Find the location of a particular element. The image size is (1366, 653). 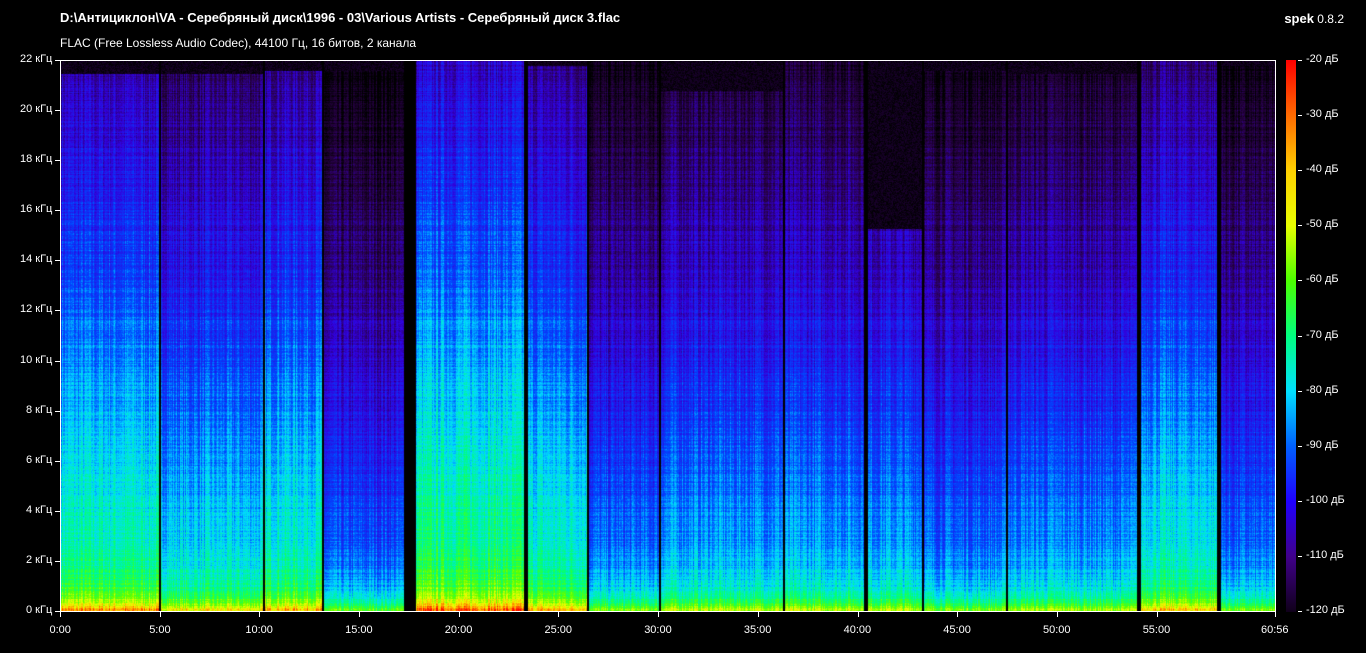

x-tick-label: 45:00 is located at coordinates (957, 630).